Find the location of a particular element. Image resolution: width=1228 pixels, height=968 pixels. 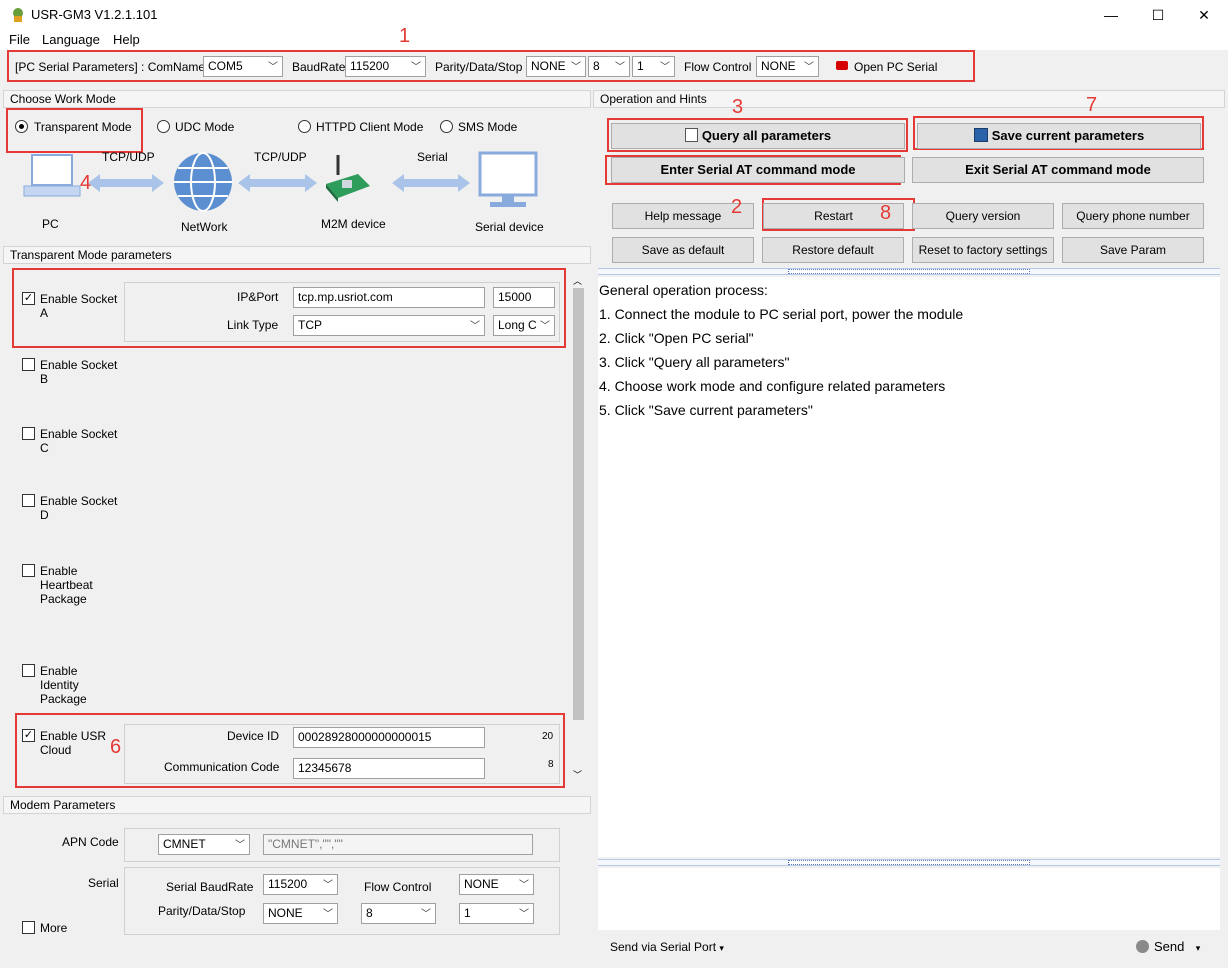

device-id-label: Device ID is located at coordinates (253, 736).